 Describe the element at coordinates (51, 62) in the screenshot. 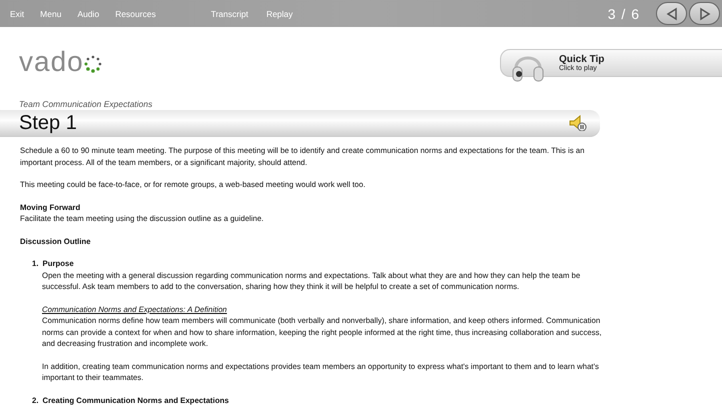

I see `logo-text: vado` at that location.